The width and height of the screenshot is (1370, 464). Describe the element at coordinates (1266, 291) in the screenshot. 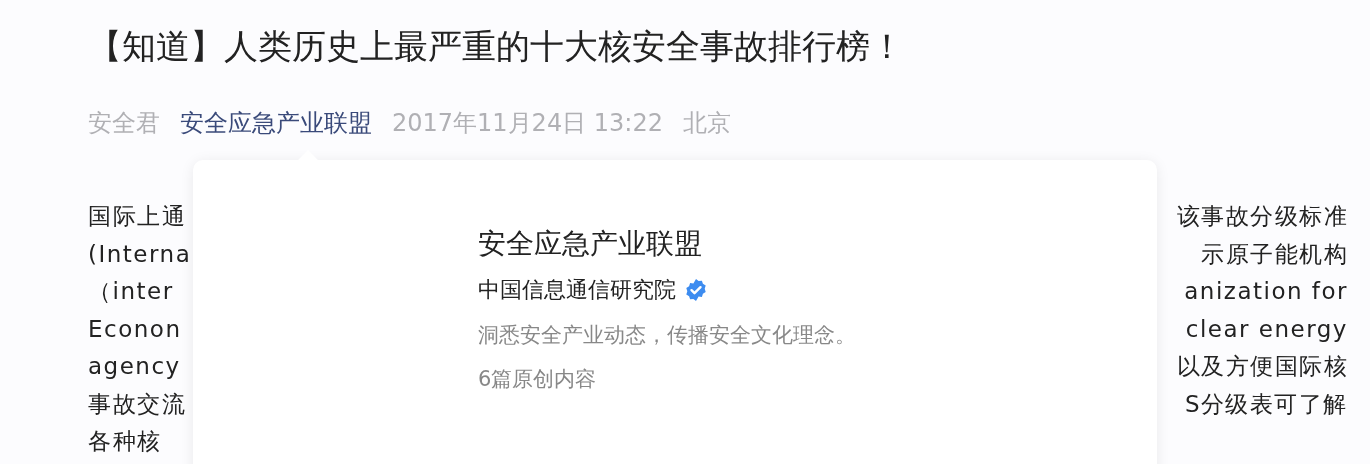

I see `body-text: anization for` at that location.